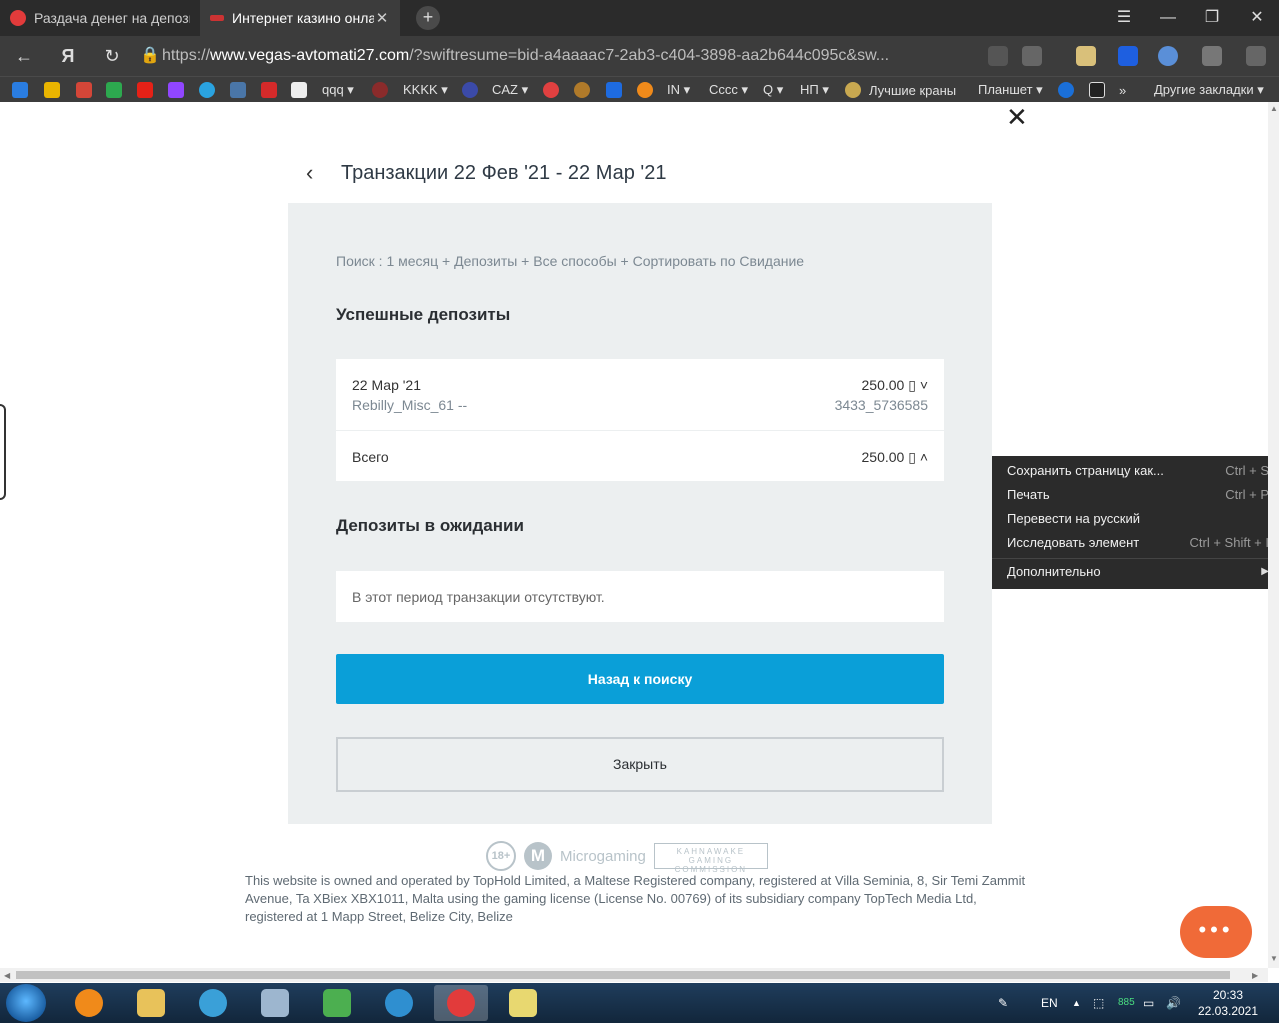  What do you see at coordinates (1138, 495) in the screenshot?
I see `menu-item-print: Печать Ctrl + P` at bounding box center [1138, 495].